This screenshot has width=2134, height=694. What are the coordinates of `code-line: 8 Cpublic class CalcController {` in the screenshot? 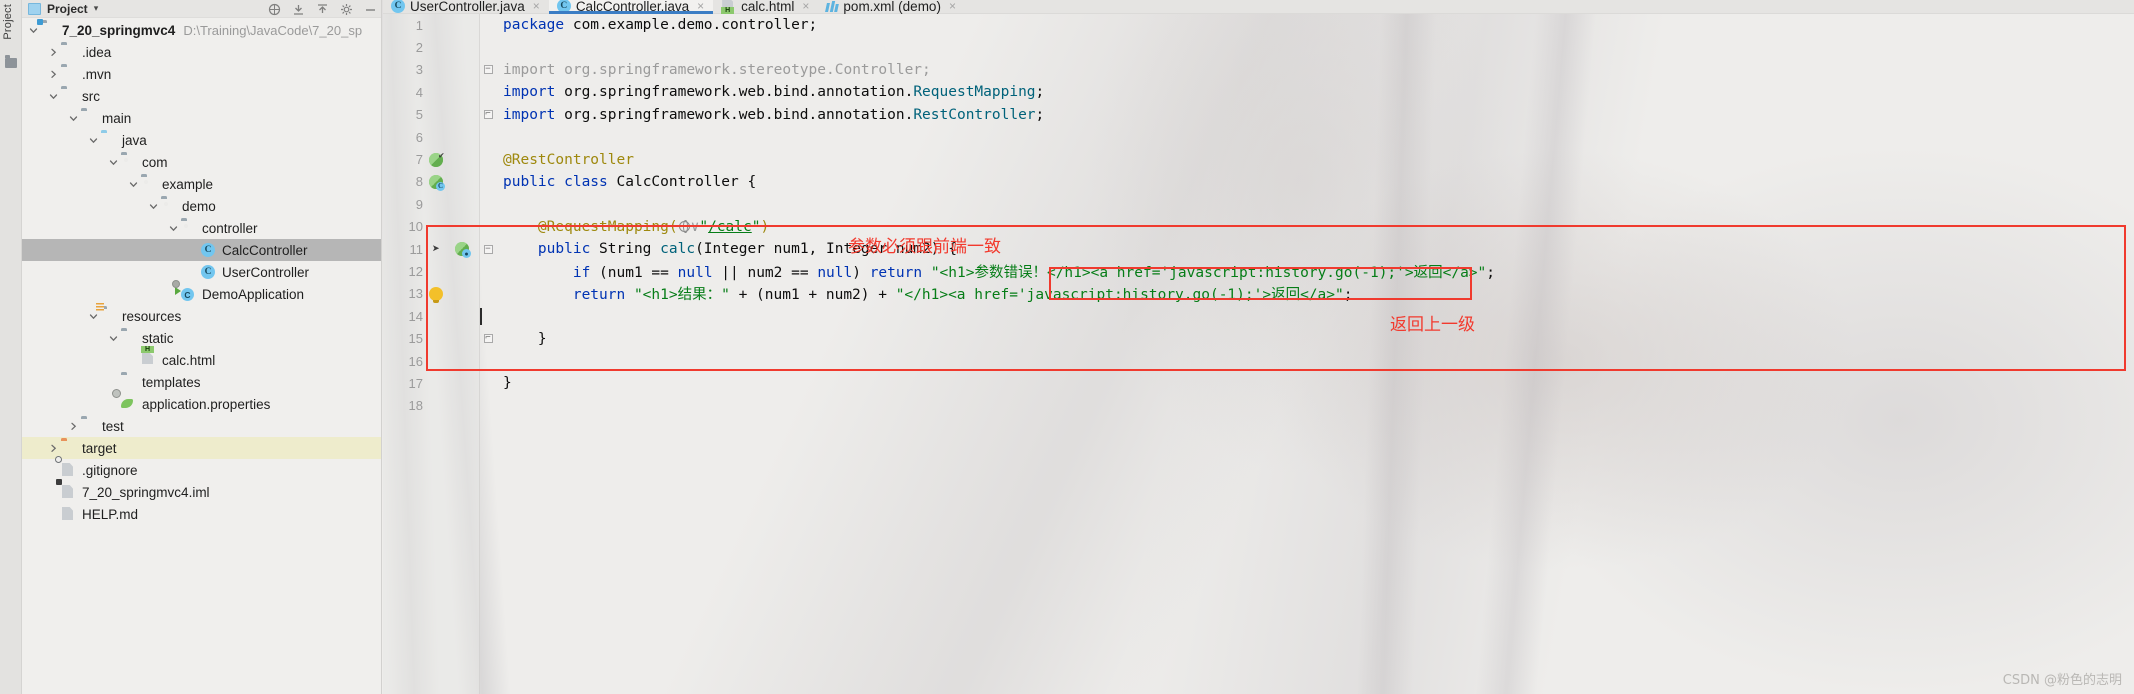 It's located at (1258, 182).